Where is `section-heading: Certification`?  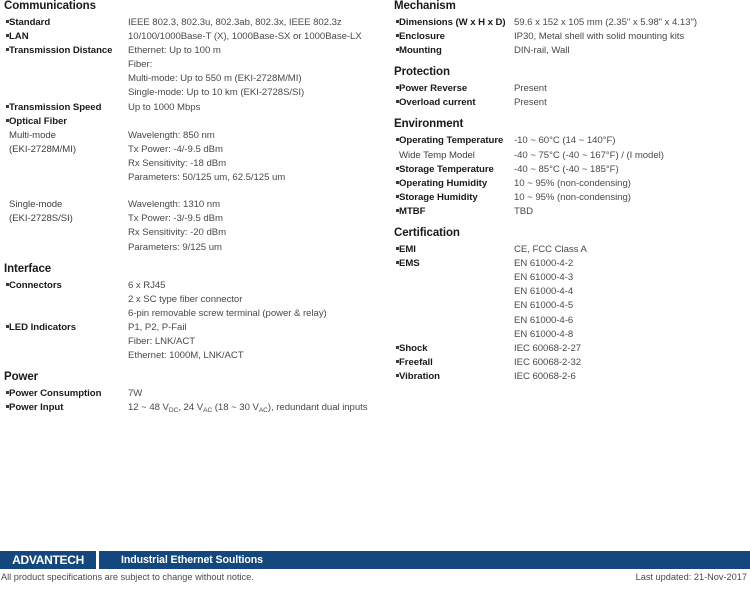 section-heading: Certification is located at coordinates (427, 233).